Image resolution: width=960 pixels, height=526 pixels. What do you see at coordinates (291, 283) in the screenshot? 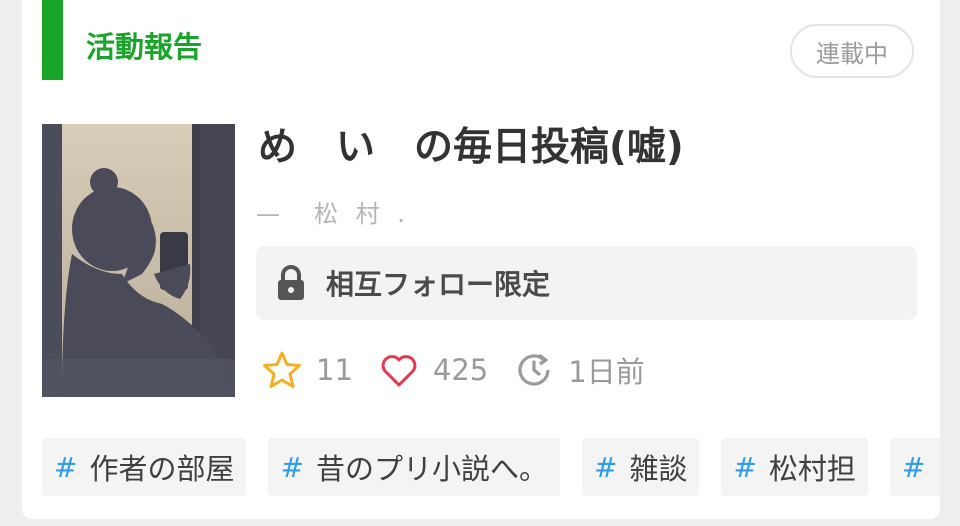
I see `lock-icon` at bounding box center [291, 283].